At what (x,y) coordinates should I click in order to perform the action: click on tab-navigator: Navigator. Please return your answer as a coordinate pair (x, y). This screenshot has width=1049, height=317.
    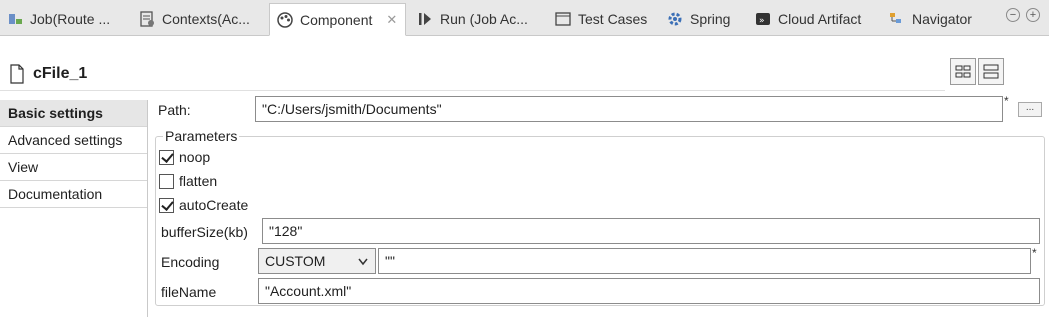
    Looking at the image, I should click on (937, 19).